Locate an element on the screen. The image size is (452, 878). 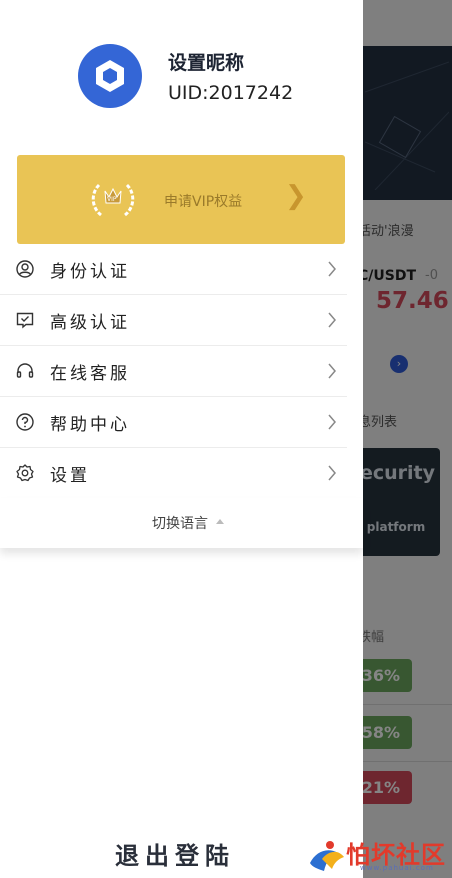
gear-icon is located at coordinates (25, 473).